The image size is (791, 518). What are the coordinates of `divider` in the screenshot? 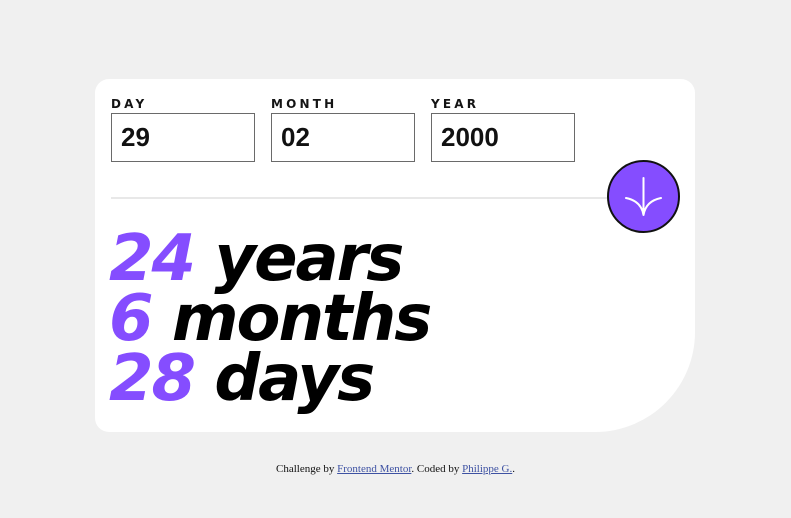 It's located at (371, 198).